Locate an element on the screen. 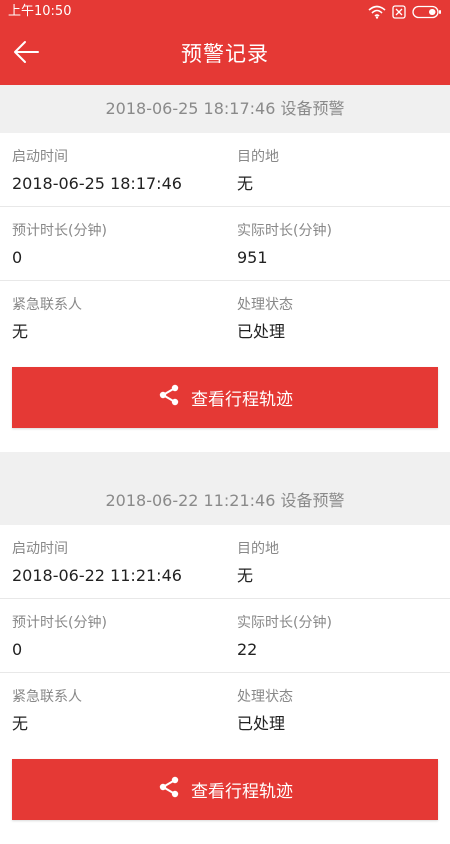 The height and width of the screenshot is (844, 450). record-header: 2018-06-22 11:21:46 设备预警 is located at coordinates (225, 501).